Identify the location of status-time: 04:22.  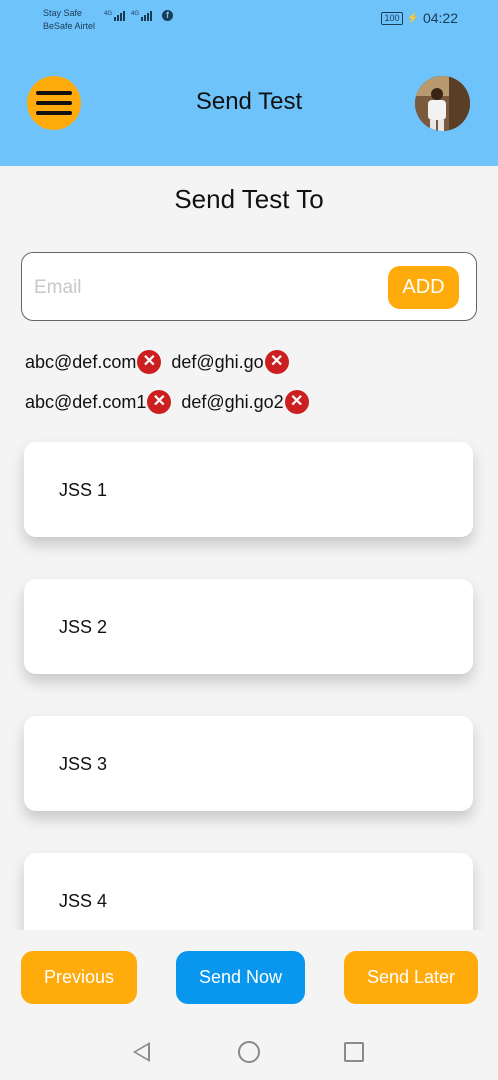
(440, 18).